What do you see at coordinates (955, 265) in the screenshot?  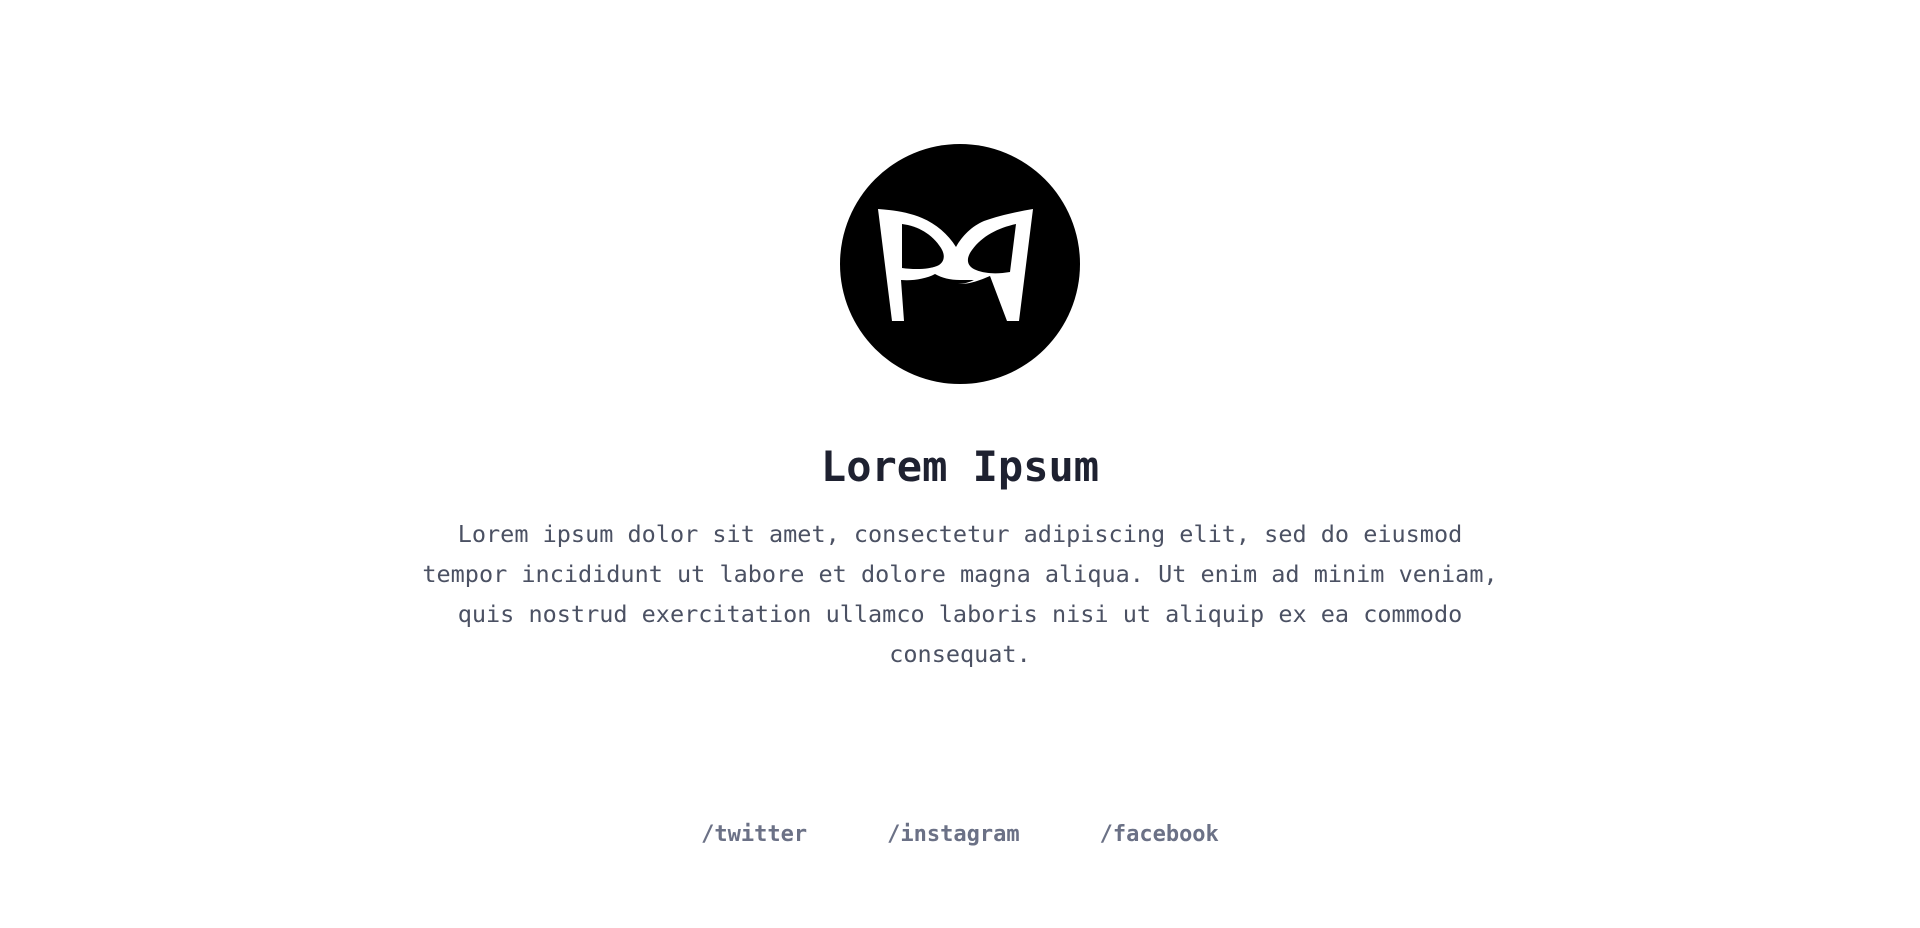 I see `mask-monogram-icon` at bounding box center [955, 265].